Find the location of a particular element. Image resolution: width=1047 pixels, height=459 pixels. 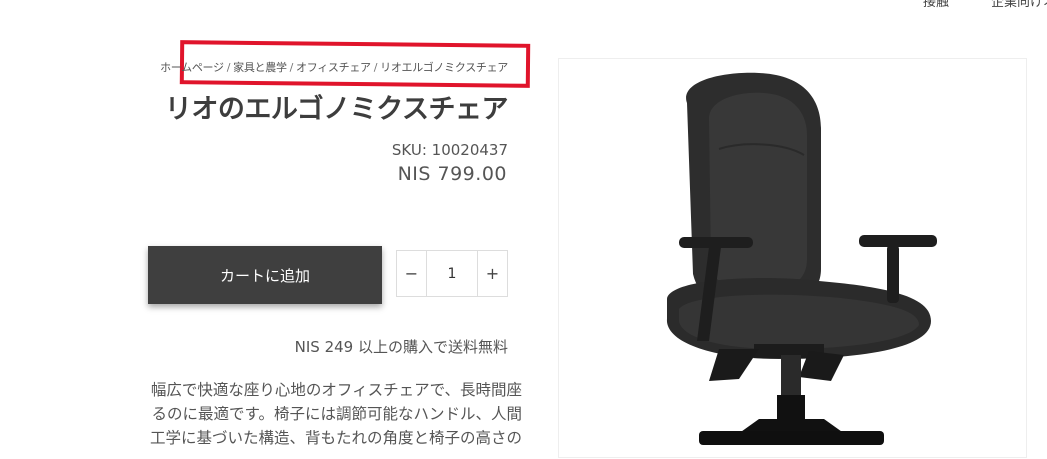

breadcrumb: ホームページ / 家具と農学 / オフィスチェア / リオエルゴノミクスチェア is located at coordinates (334, 67).